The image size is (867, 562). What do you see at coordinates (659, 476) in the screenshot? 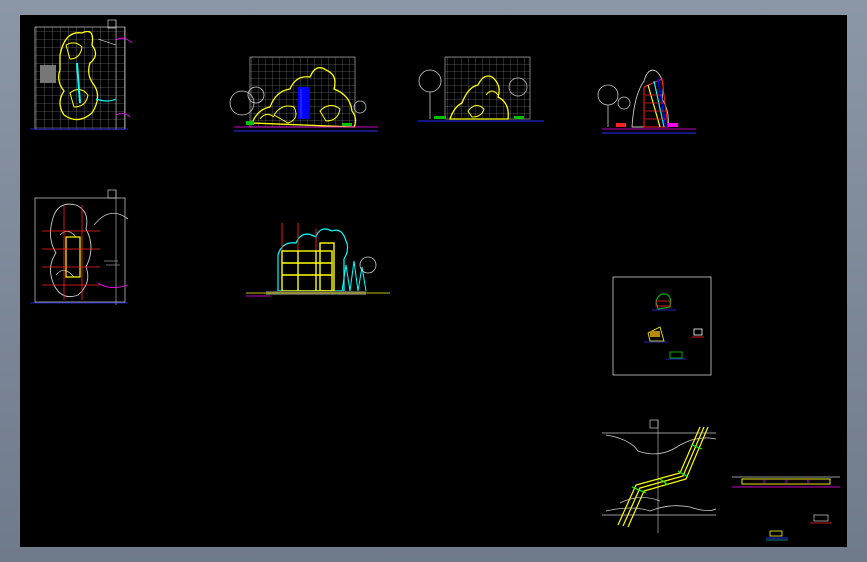
I see `drawing-path-plan` at bounding box center [659, 476].